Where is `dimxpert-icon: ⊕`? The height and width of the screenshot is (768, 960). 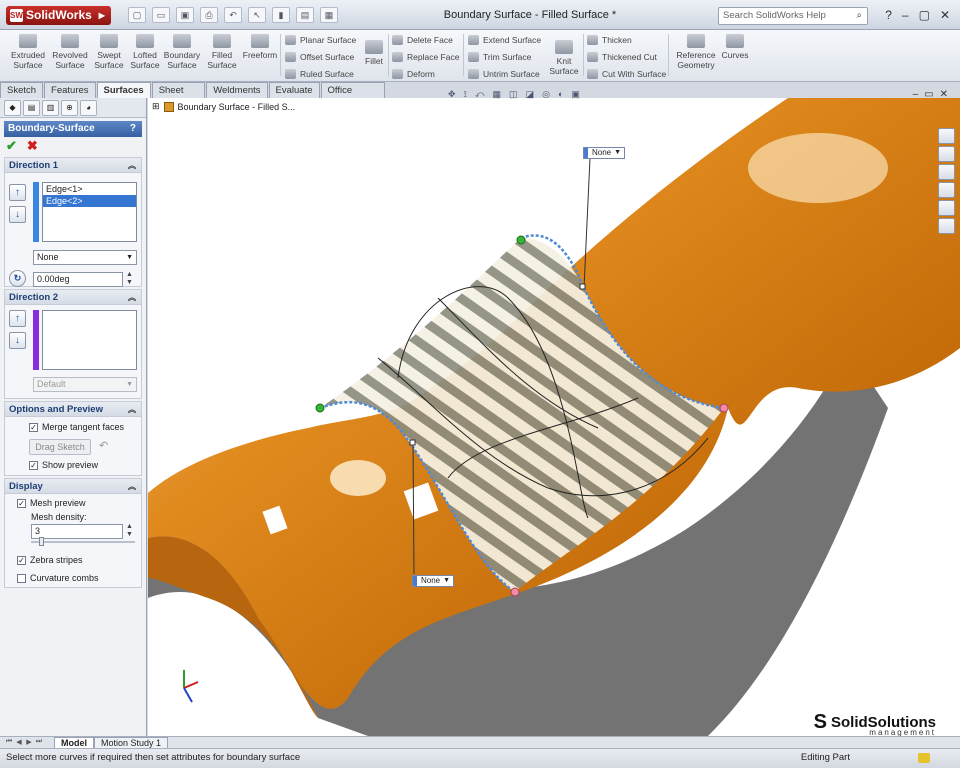
dimxpert-icon: ⊕ is located at coordinates (69, 108).